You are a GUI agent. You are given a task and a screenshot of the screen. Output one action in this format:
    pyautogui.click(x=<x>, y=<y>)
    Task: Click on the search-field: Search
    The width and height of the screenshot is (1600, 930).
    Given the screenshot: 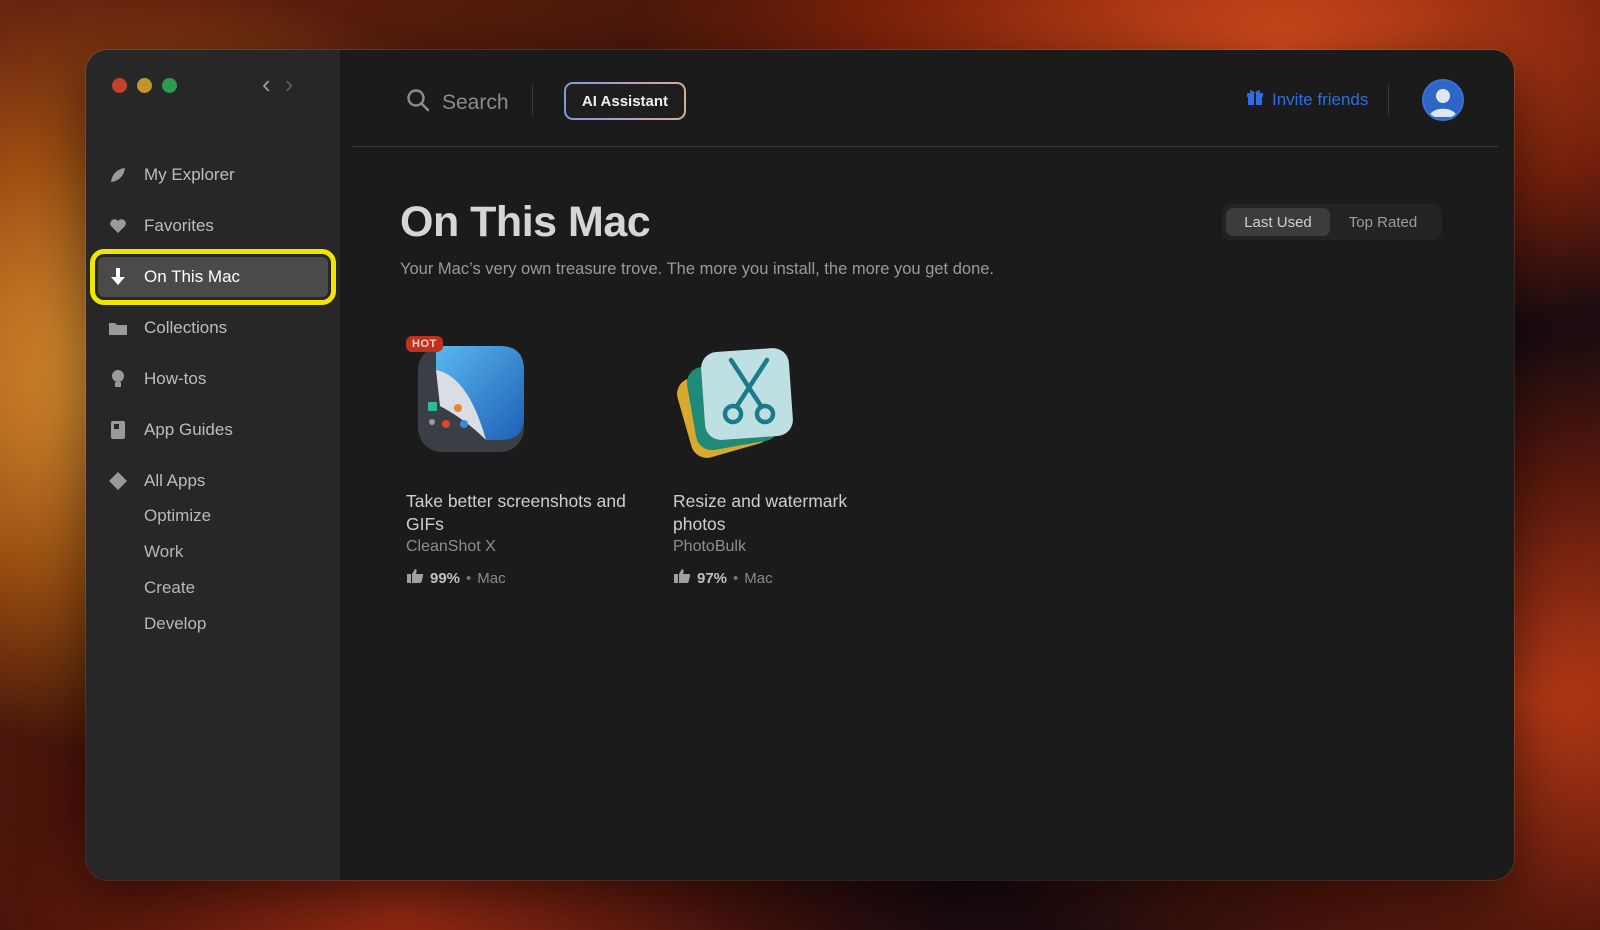 What is the action you would take?
    pyautogui.click(x=457, y=102)
    